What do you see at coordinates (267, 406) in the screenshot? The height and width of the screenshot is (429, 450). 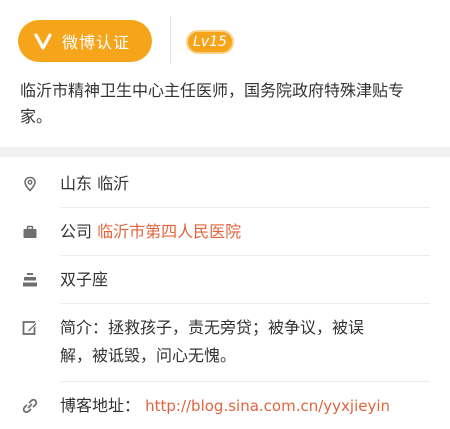 I see `blog-url-link: http://blog.sina.com.cn/yyxjieyin` at bounding box center [267, 406].